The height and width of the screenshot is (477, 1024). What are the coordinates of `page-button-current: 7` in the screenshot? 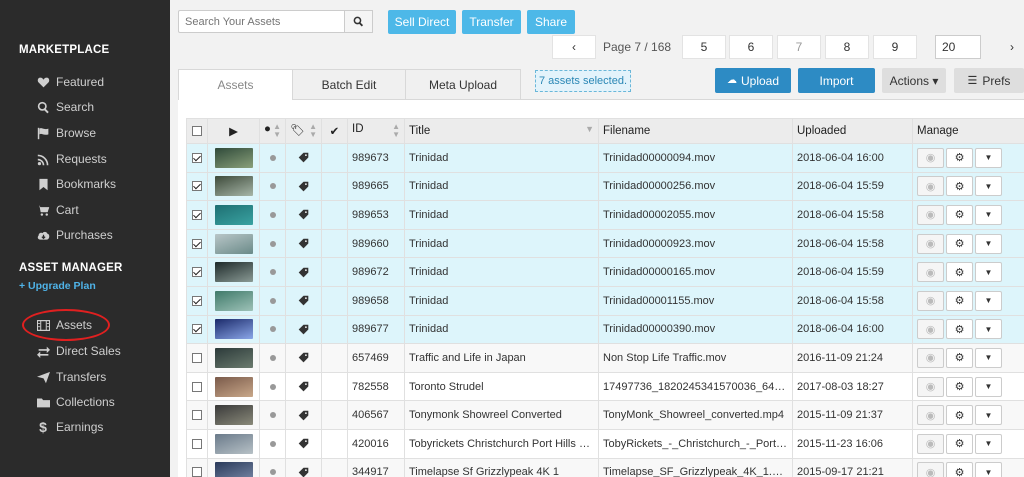 It's located at (799, 47).